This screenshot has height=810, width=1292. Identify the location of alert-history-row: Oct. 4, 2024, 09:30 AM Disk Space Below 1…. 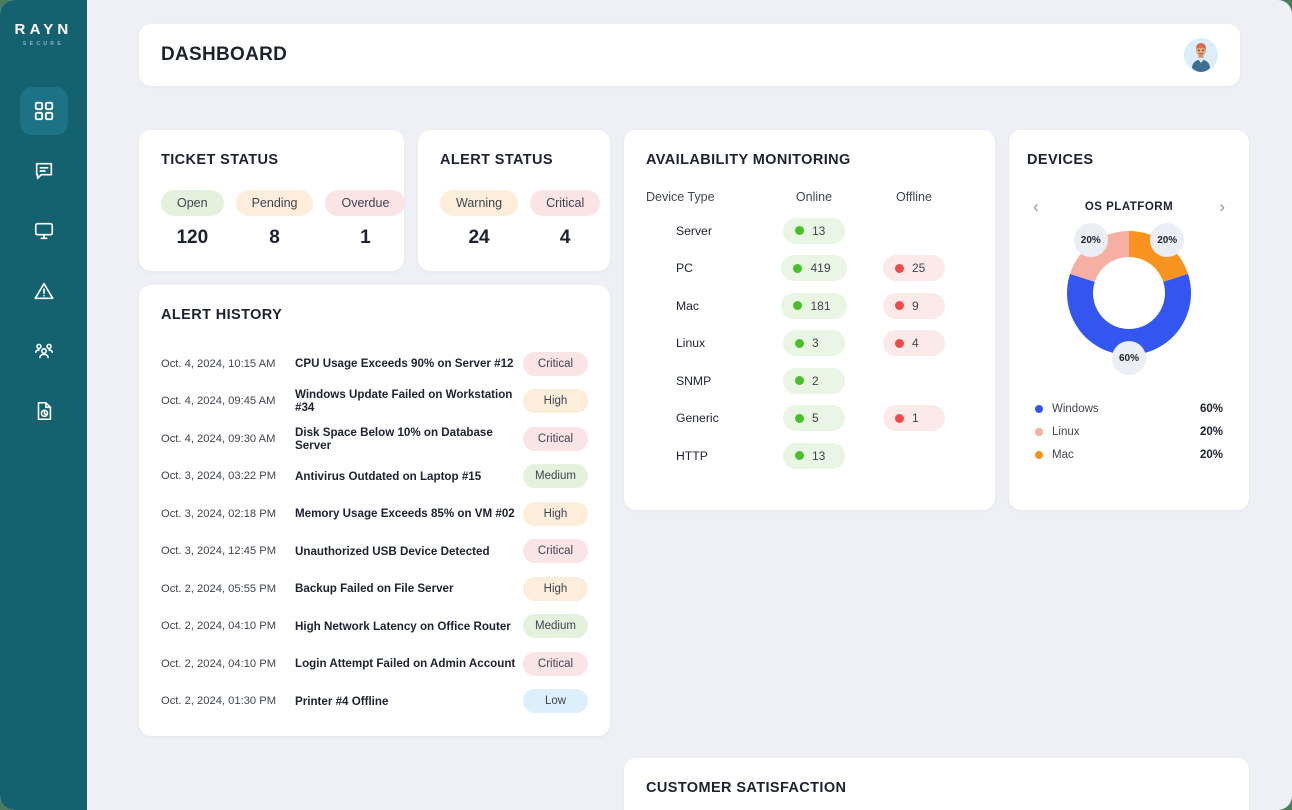
(374, 439).